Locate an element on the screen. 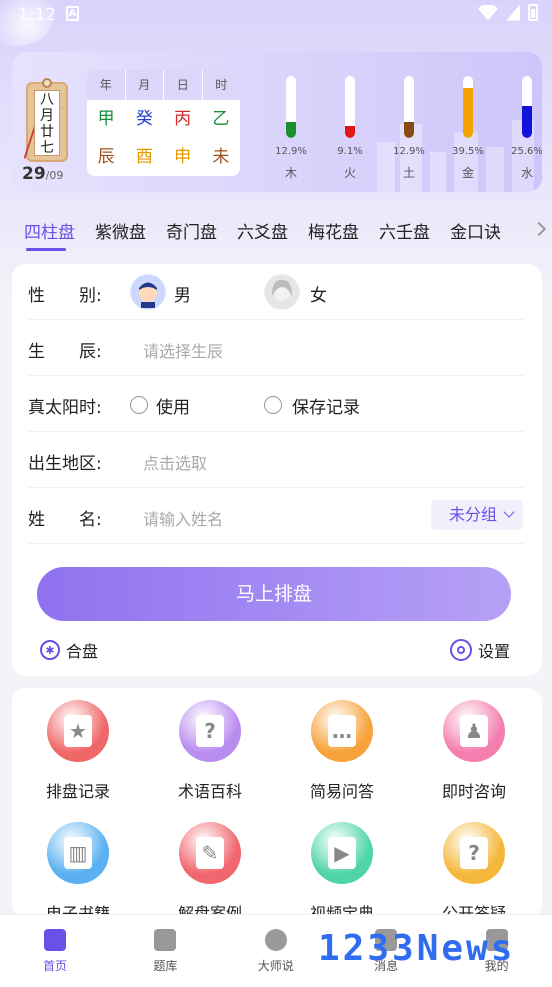 The height and width of the screenshot is (987, 552). nav-item-0: 首页 is located at coordinates (55, 949).